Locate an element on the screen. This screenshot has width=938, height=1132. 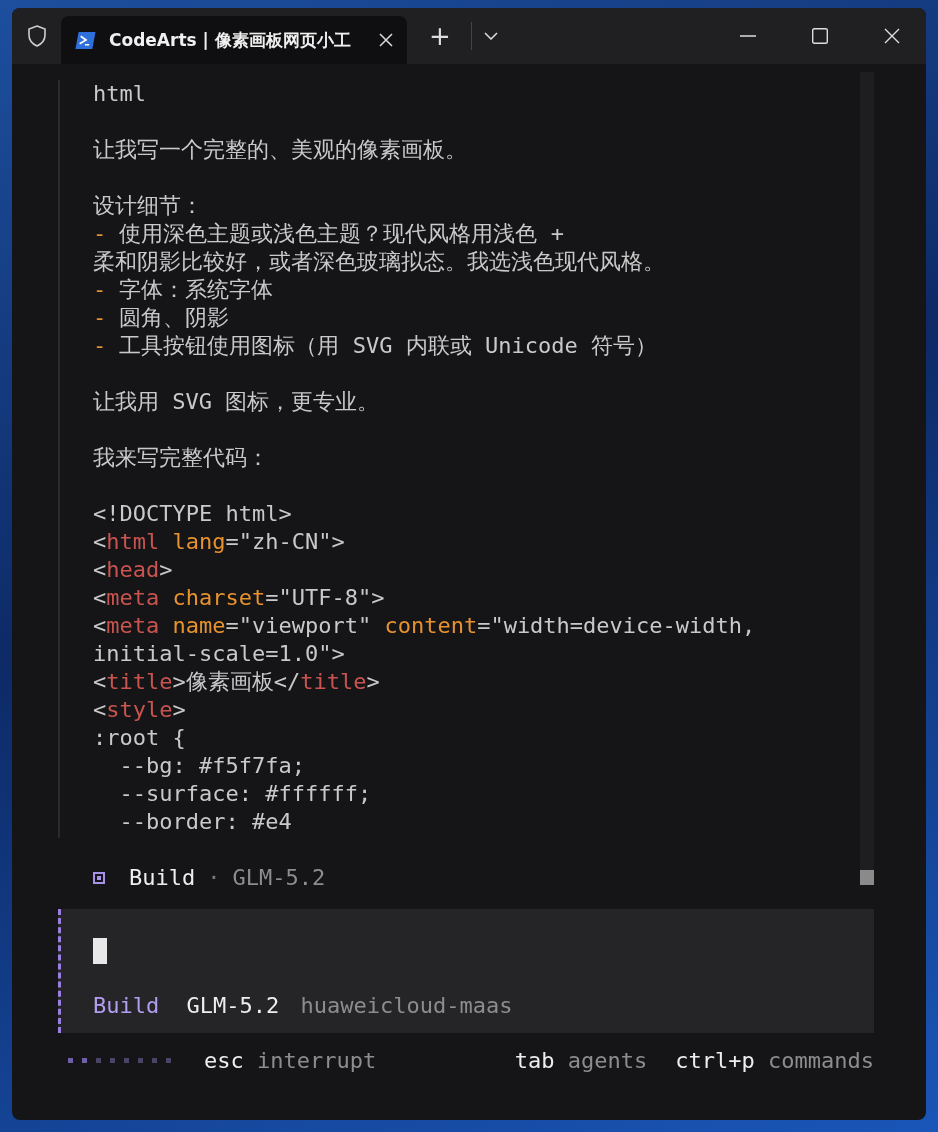
text-cursor is located at coordinates (100, 951).